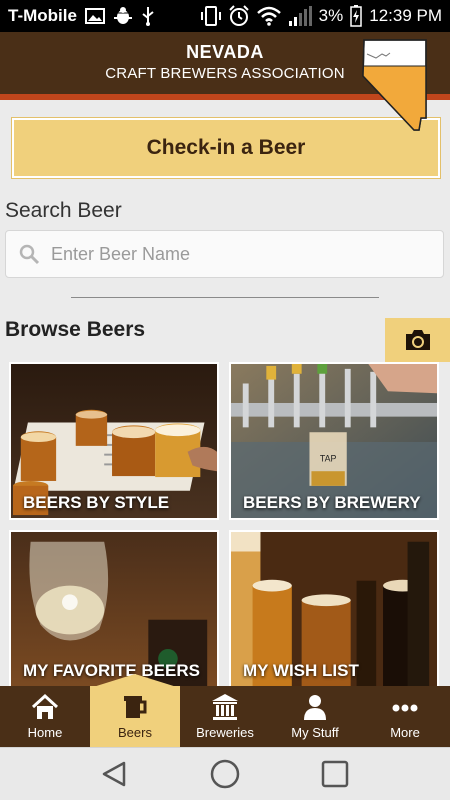  I want to click on tile-label: BEERS BY STYLE, so click(96, 502).